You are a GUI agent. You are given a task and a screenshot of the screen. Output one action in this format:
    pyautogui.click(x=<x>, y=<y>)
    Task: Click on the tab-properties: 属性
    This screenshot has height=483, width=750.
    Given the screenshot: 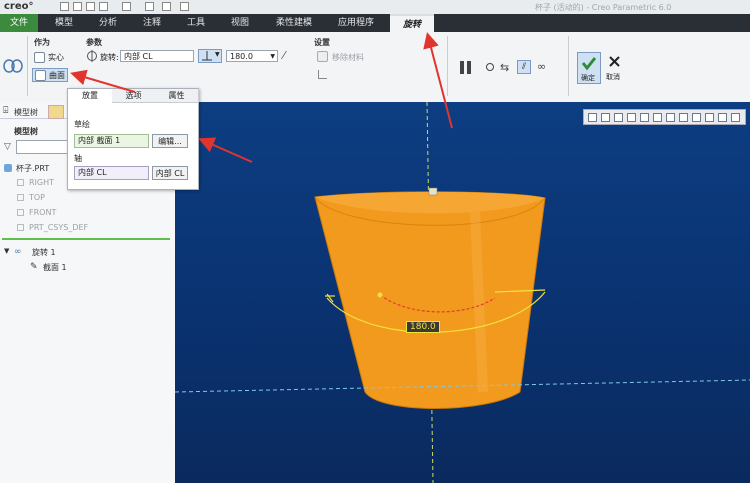 What is the action you would take?
    pyautogui.click(x=177, y=96)
    